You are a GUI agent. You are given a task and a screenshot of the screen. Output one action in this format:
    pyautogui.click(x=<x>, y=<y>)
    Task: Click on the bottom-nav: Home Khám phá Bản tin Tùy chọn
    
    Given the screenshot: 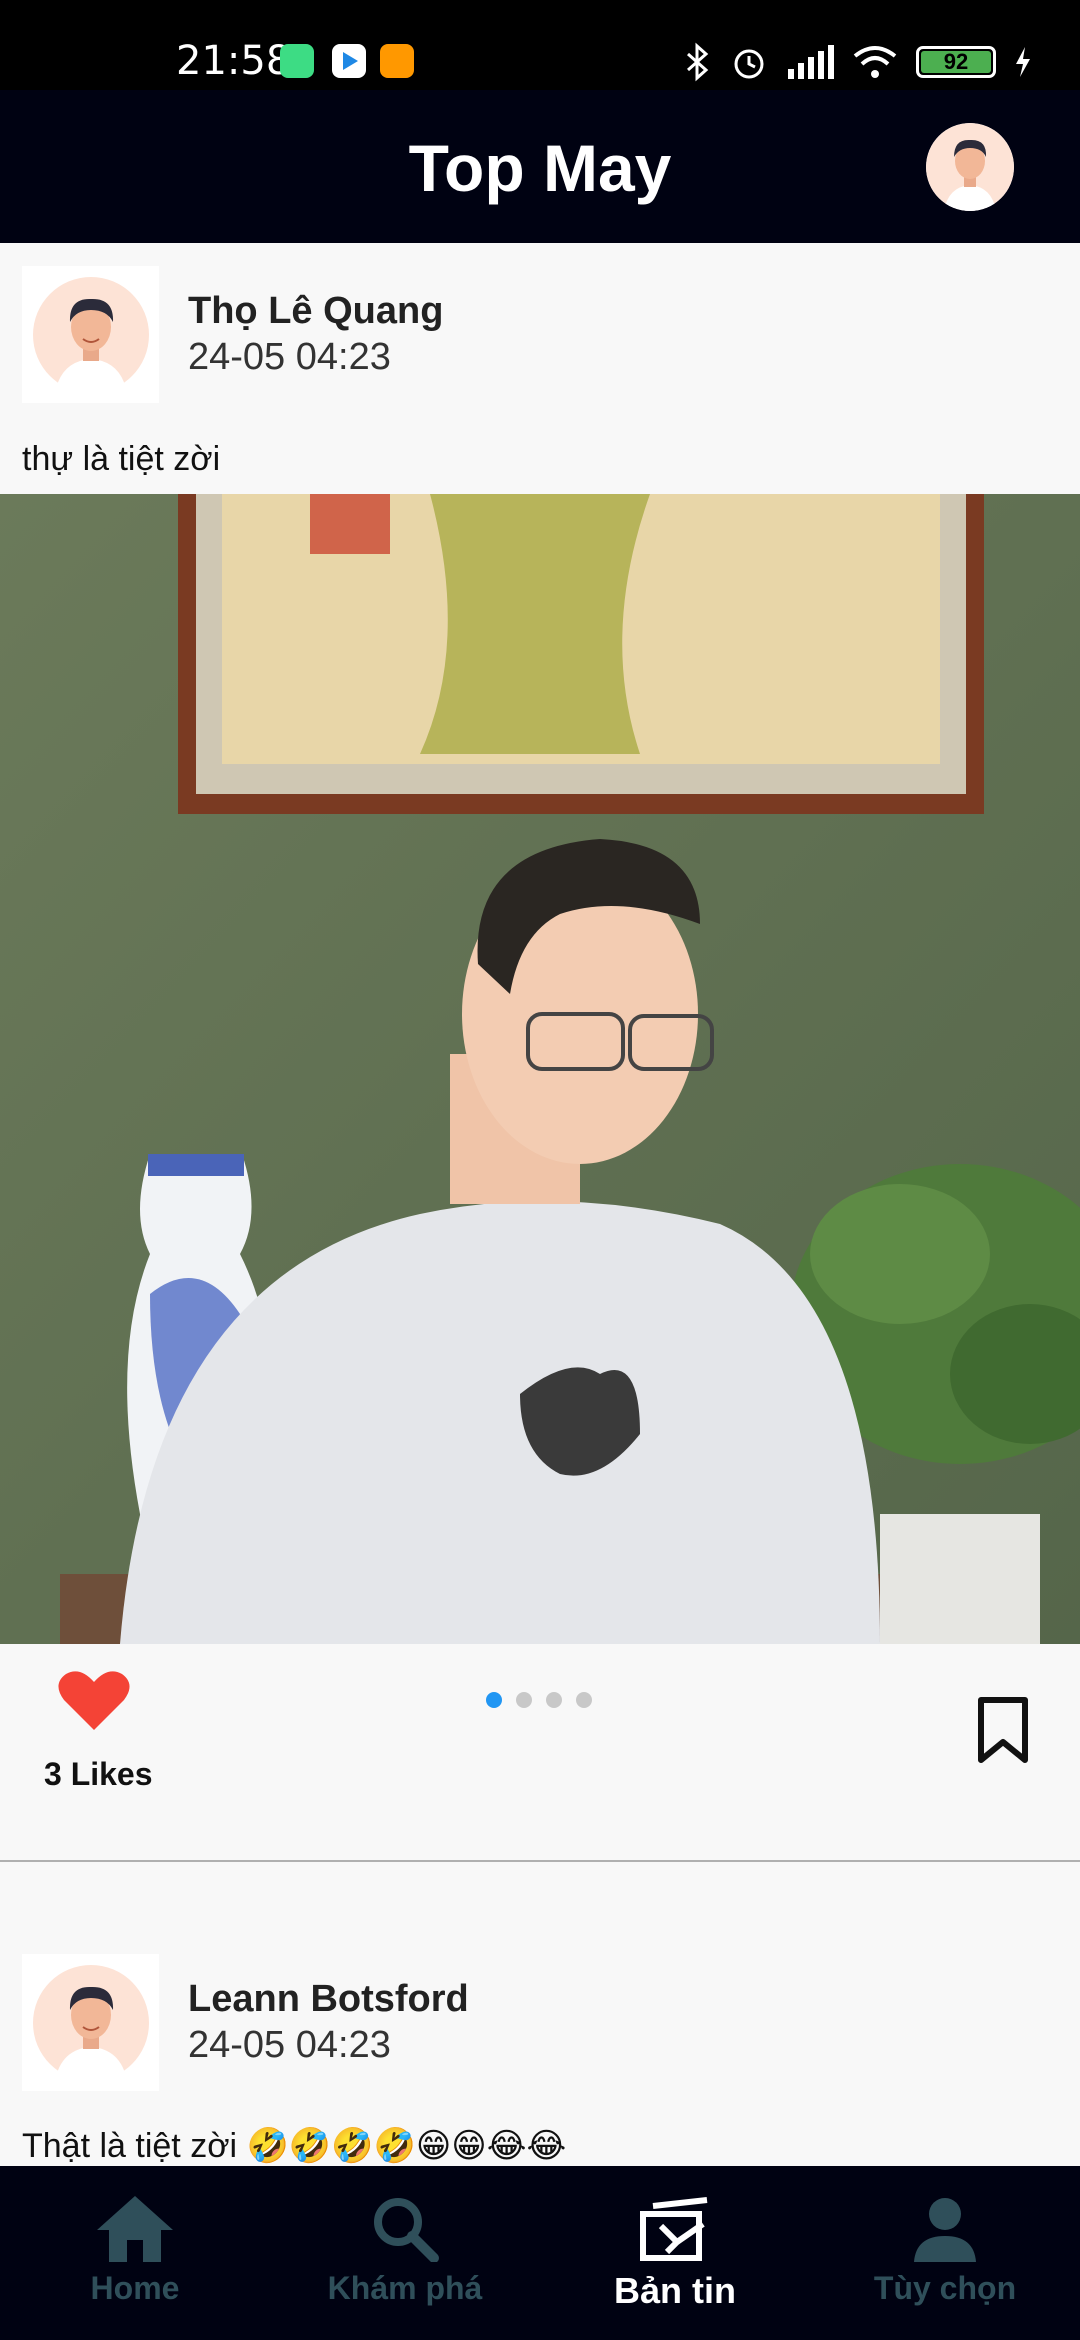 What is the action you would take?
    pyautogui.click(x=540, y=2253)
    